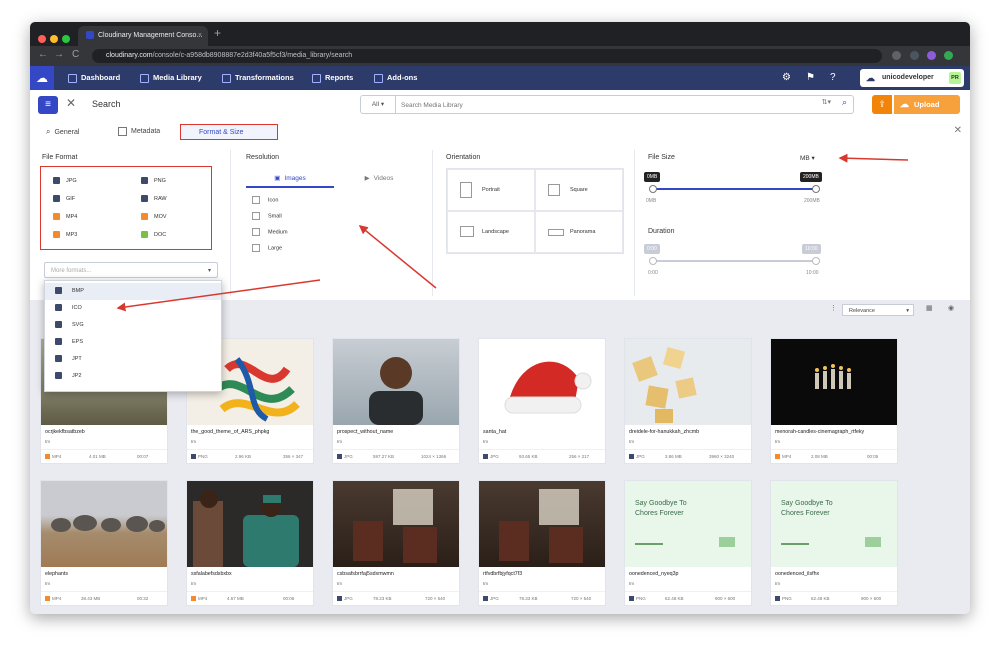 The image size is (1000, 654). I want to click on format-gif: GIF, so click(64, 198).